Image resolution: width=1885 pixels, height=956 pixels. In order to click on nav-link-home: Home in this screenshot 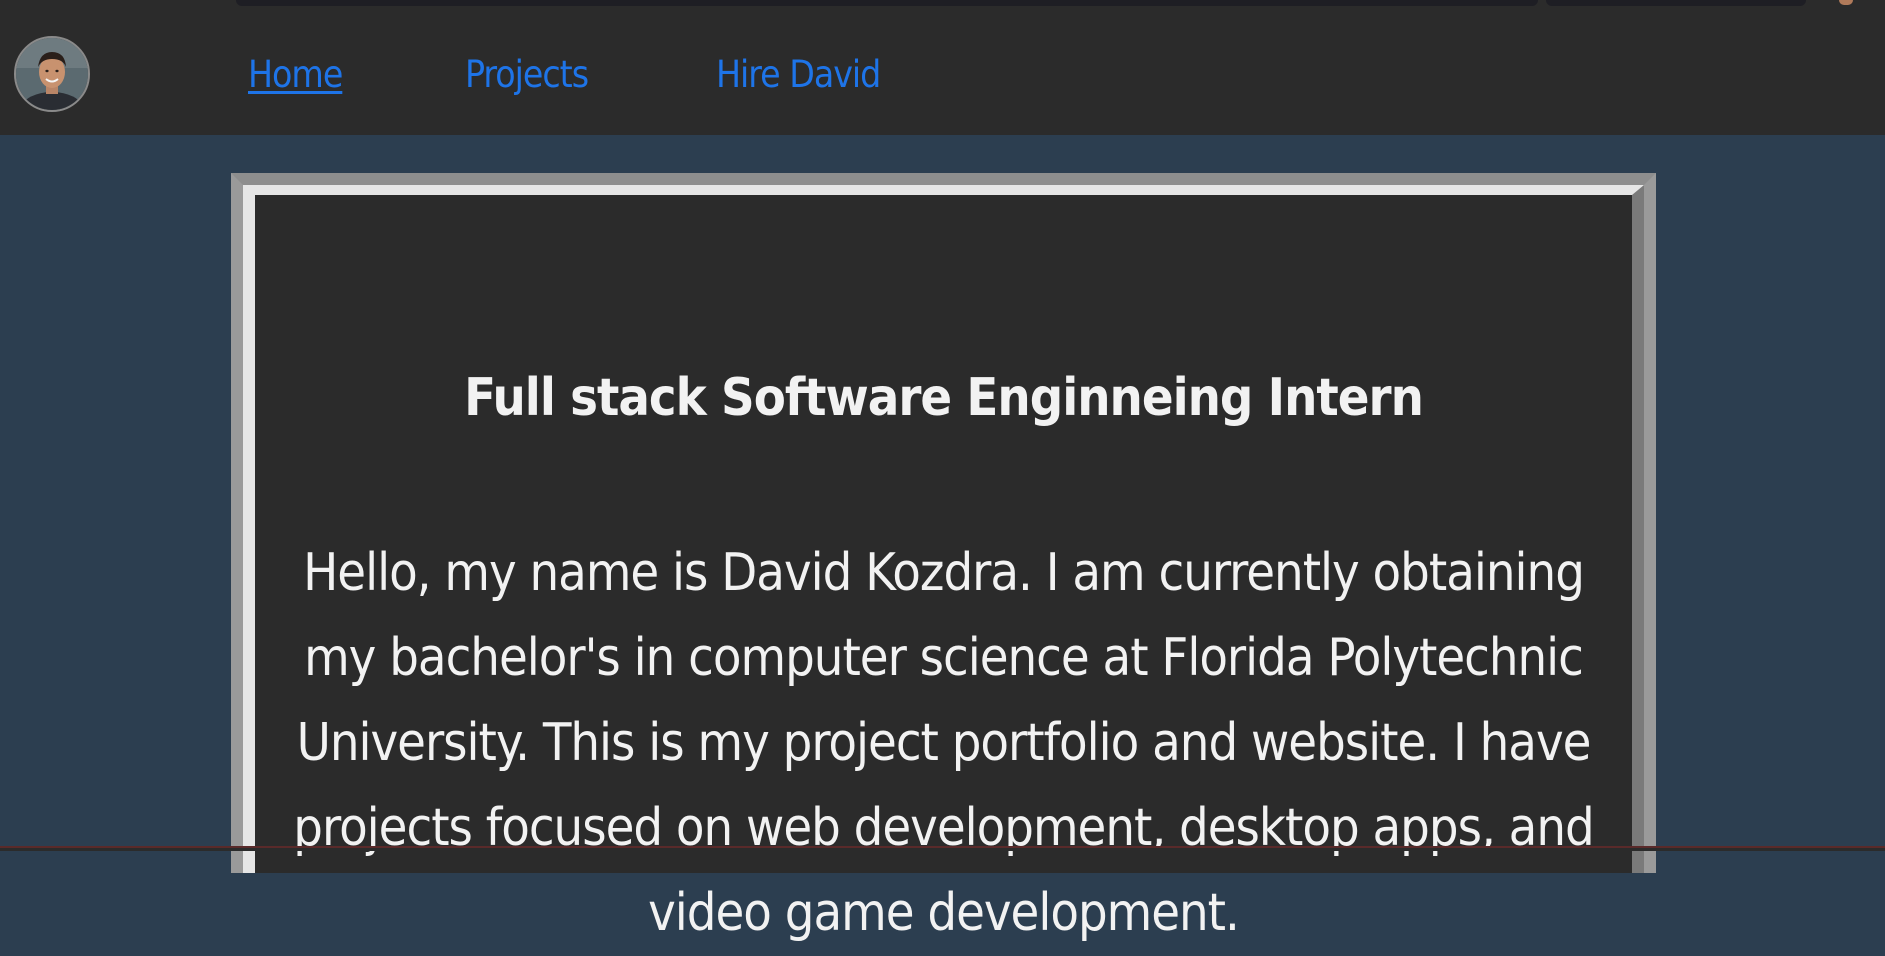, I will do `click(295, 75)`.